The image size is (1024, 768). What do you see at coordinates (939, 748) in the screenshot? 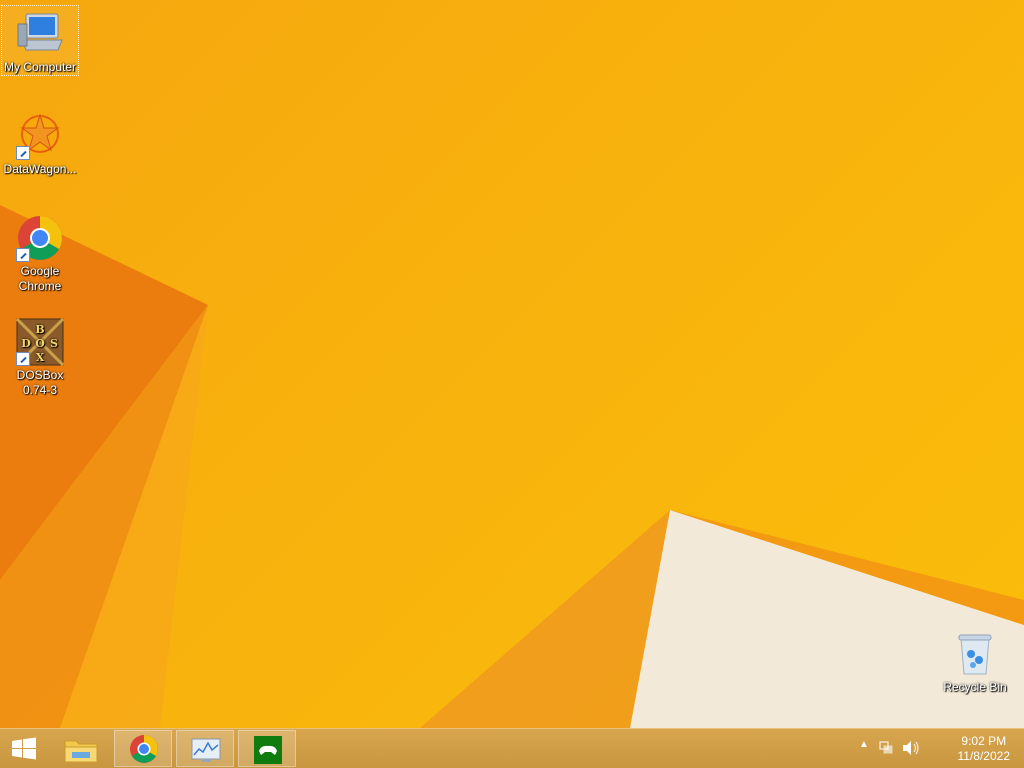
I see `system-tray: ▲ 9:02 PM 11/8/2022` at bounding box center [939, 748].